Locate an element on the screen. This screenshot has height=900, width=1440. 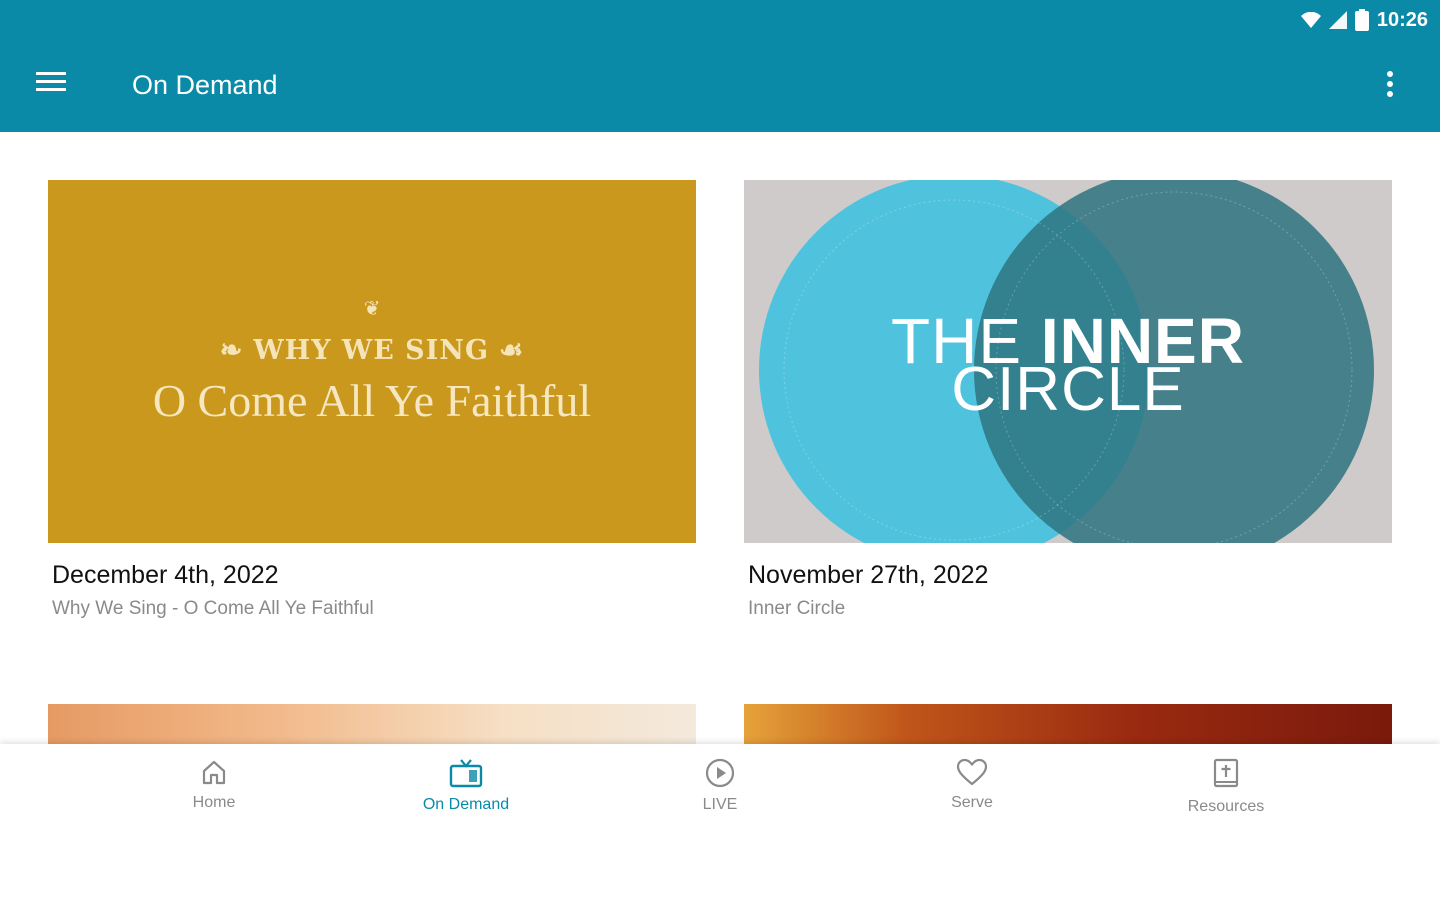
overflow-menu-button is located at coordinates (1398, 85).